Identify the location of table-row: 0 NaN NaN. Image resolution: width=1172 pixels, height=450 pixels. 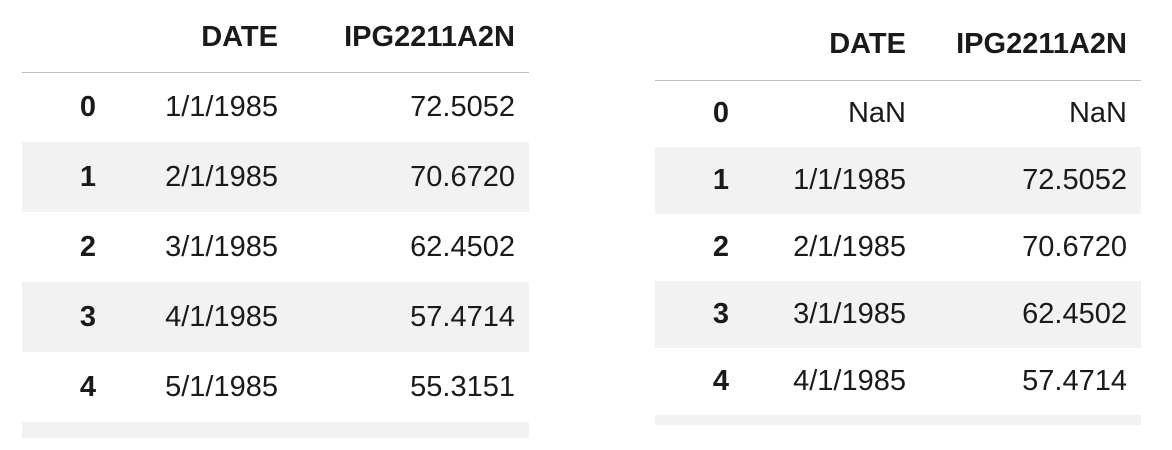
(898, 113).